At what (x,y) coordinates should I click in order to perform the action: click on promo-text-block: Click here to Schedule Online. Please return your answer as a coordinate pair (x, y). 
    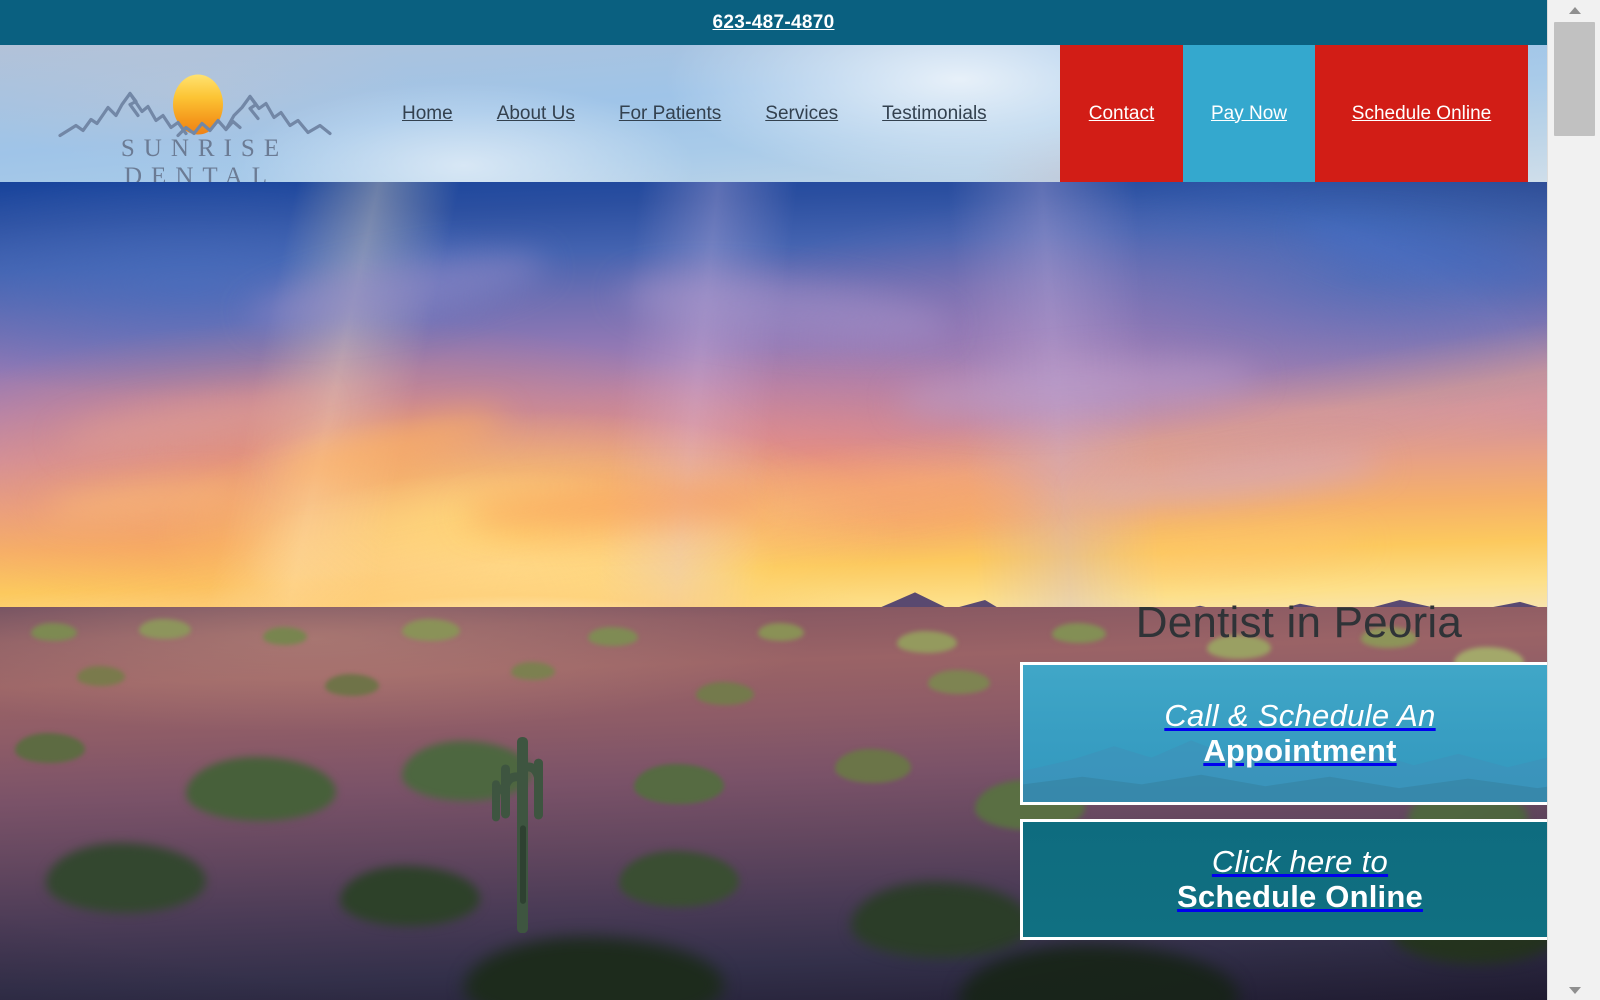
    Looking at the image, I should click on (1300, 878).